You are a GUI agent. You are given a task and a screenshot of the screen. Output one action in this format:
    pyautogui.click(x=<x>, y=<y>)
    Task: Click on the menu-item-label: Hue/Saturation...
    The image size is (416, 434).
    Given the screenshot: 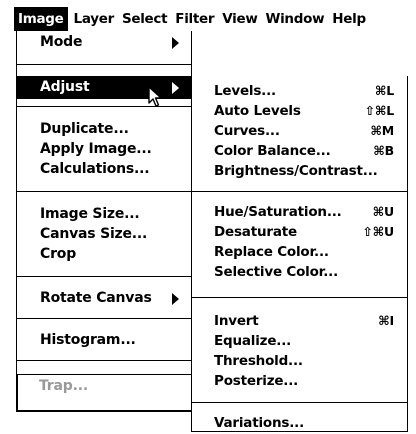 What is the action you would take?
    pyautogui.click(x=278, y=212)
    